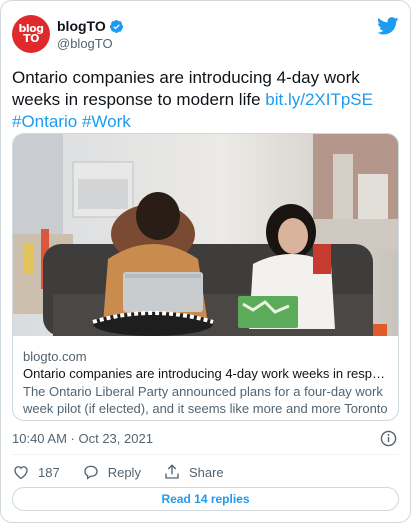 This screenshot has width=411, height=523. I want to click on action-bar: 187 Reply Share, so click(129, 472).